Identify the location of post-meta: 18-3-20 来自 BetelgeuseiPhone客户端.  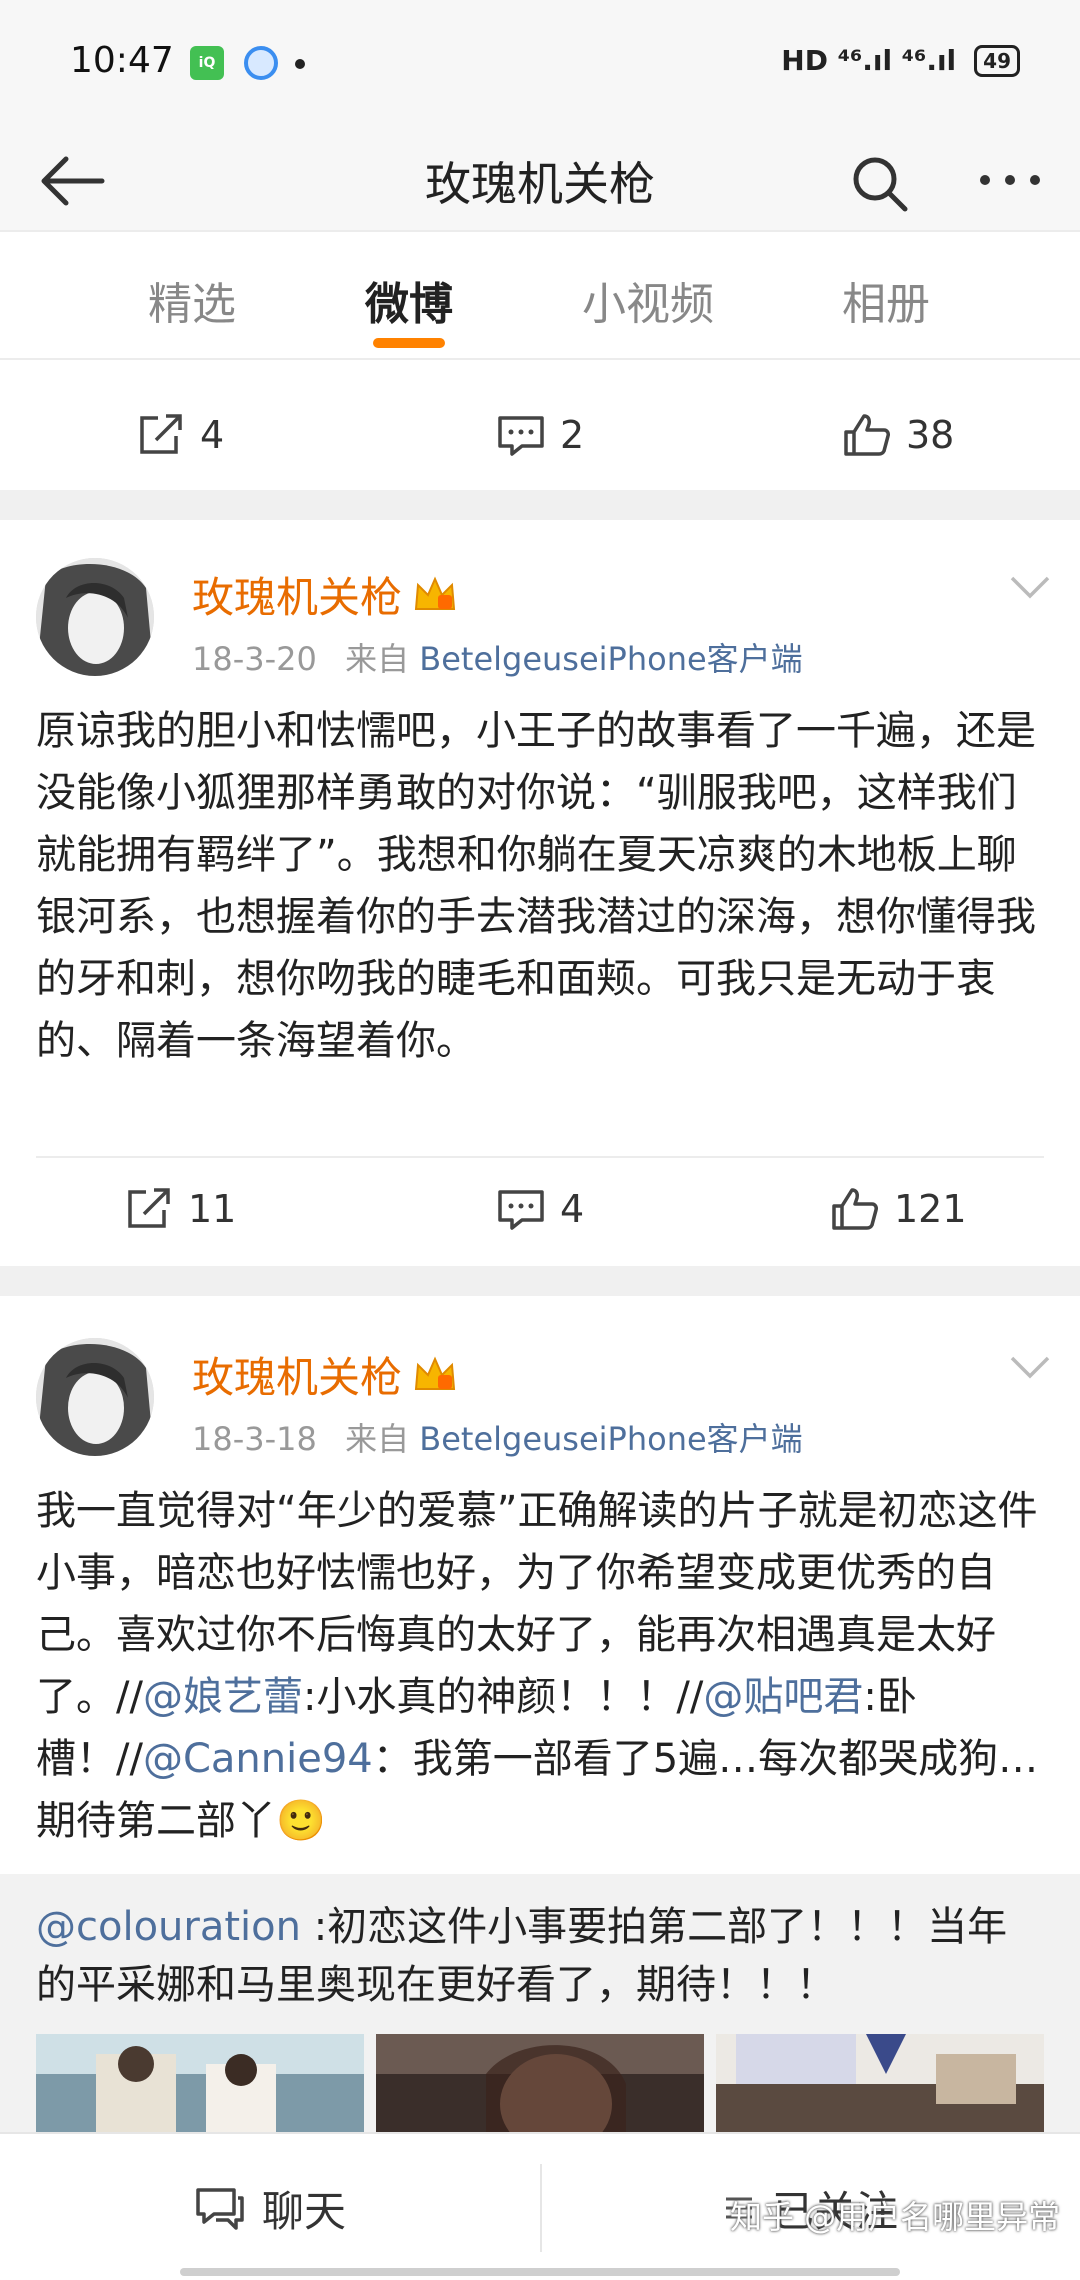
(497, 657).